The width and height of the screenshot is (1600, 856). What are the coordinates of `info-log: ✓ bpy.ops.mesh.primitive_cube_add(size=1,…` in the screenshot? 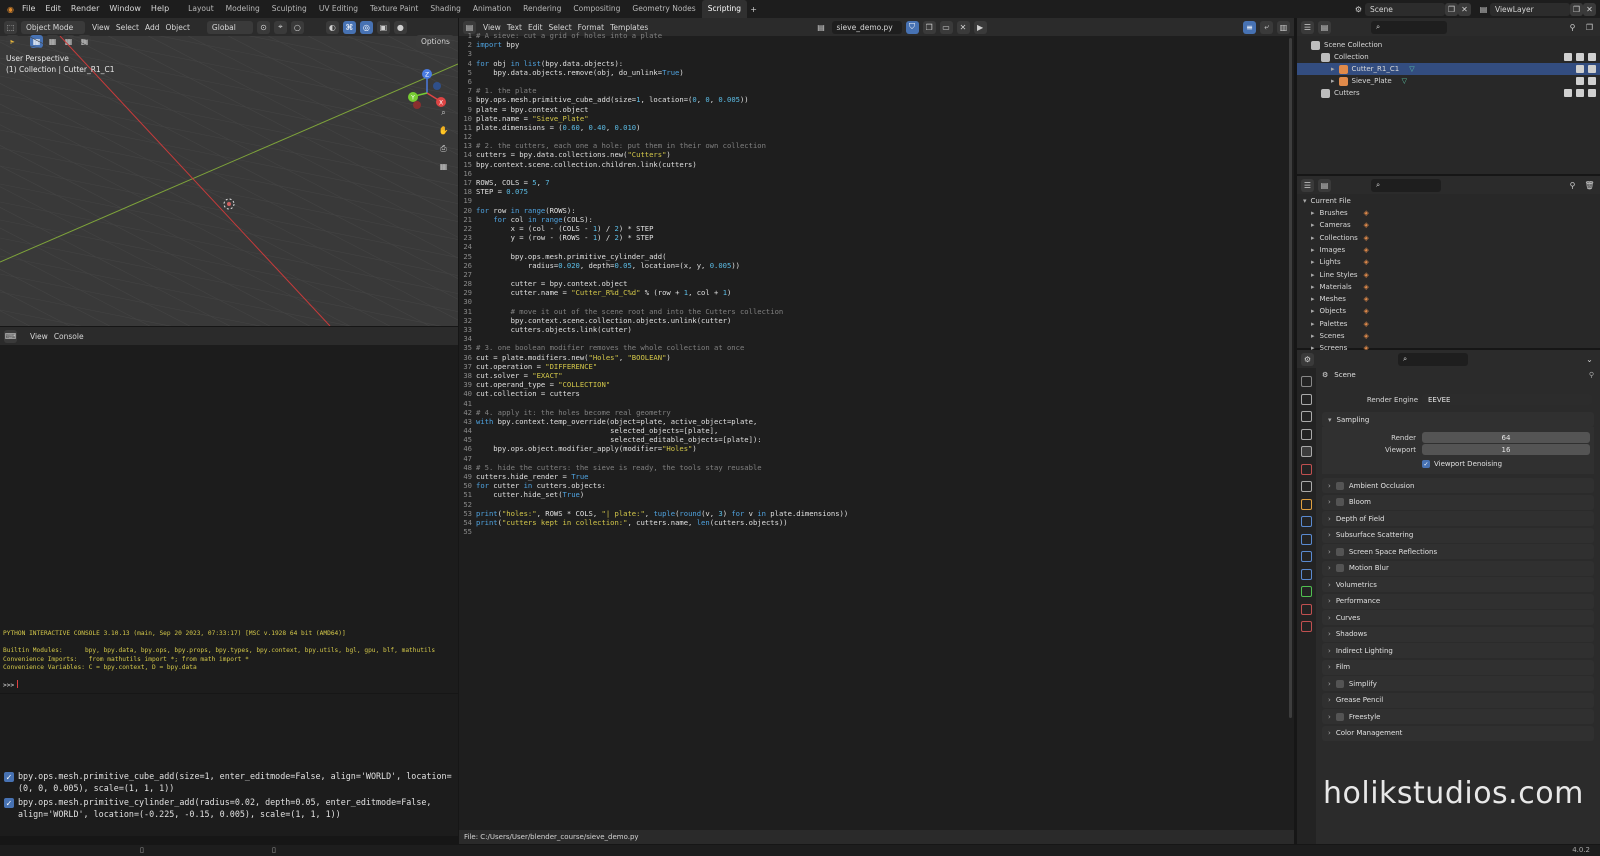 It's located at (229, 765).